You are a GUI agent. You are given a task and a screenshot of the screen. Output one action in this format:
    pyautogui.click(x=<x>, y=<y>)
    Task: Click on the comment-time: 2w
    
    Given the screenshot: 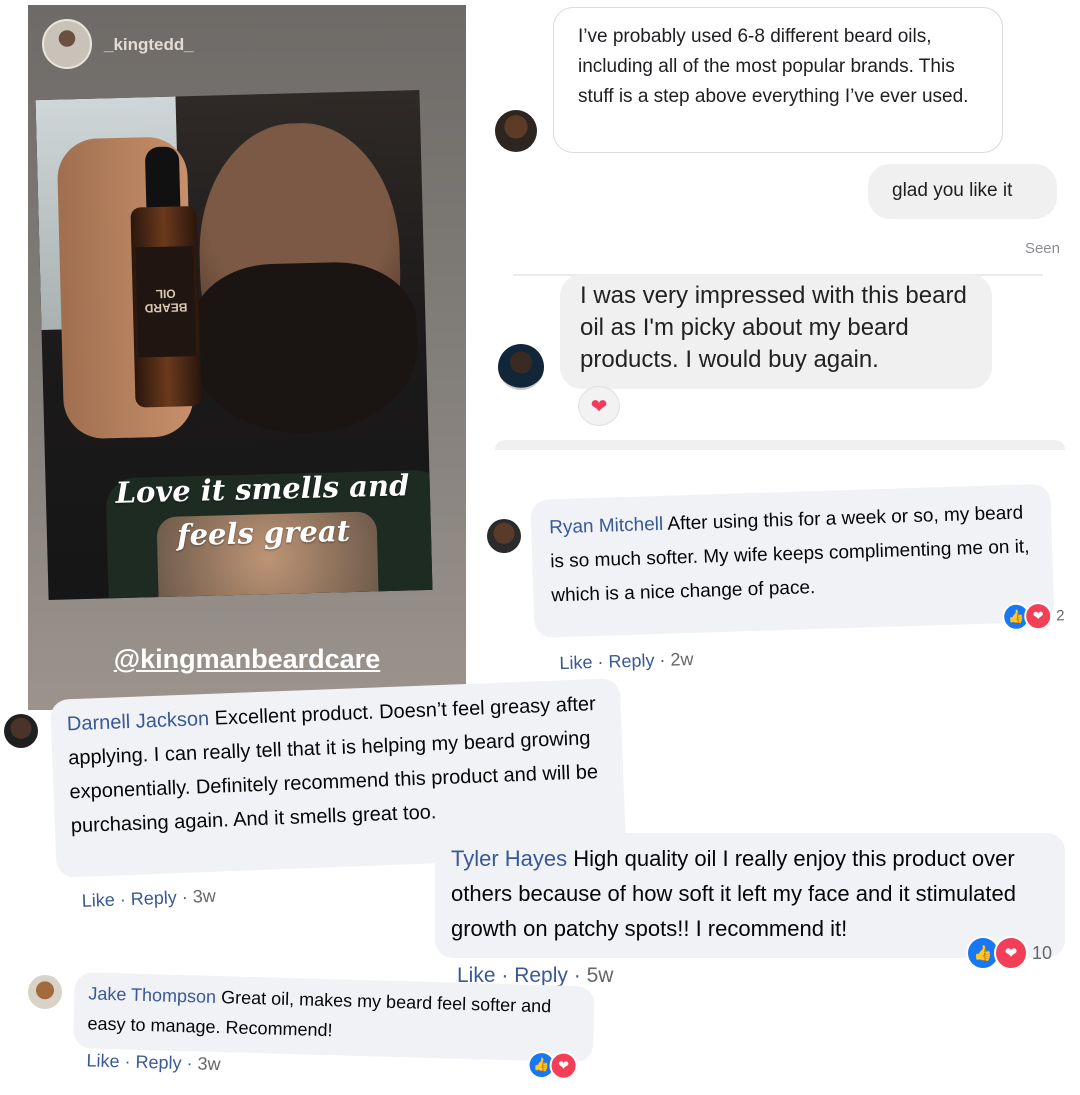 What is the action you would take?
    pyautogui.click(x=682, y=659)
    